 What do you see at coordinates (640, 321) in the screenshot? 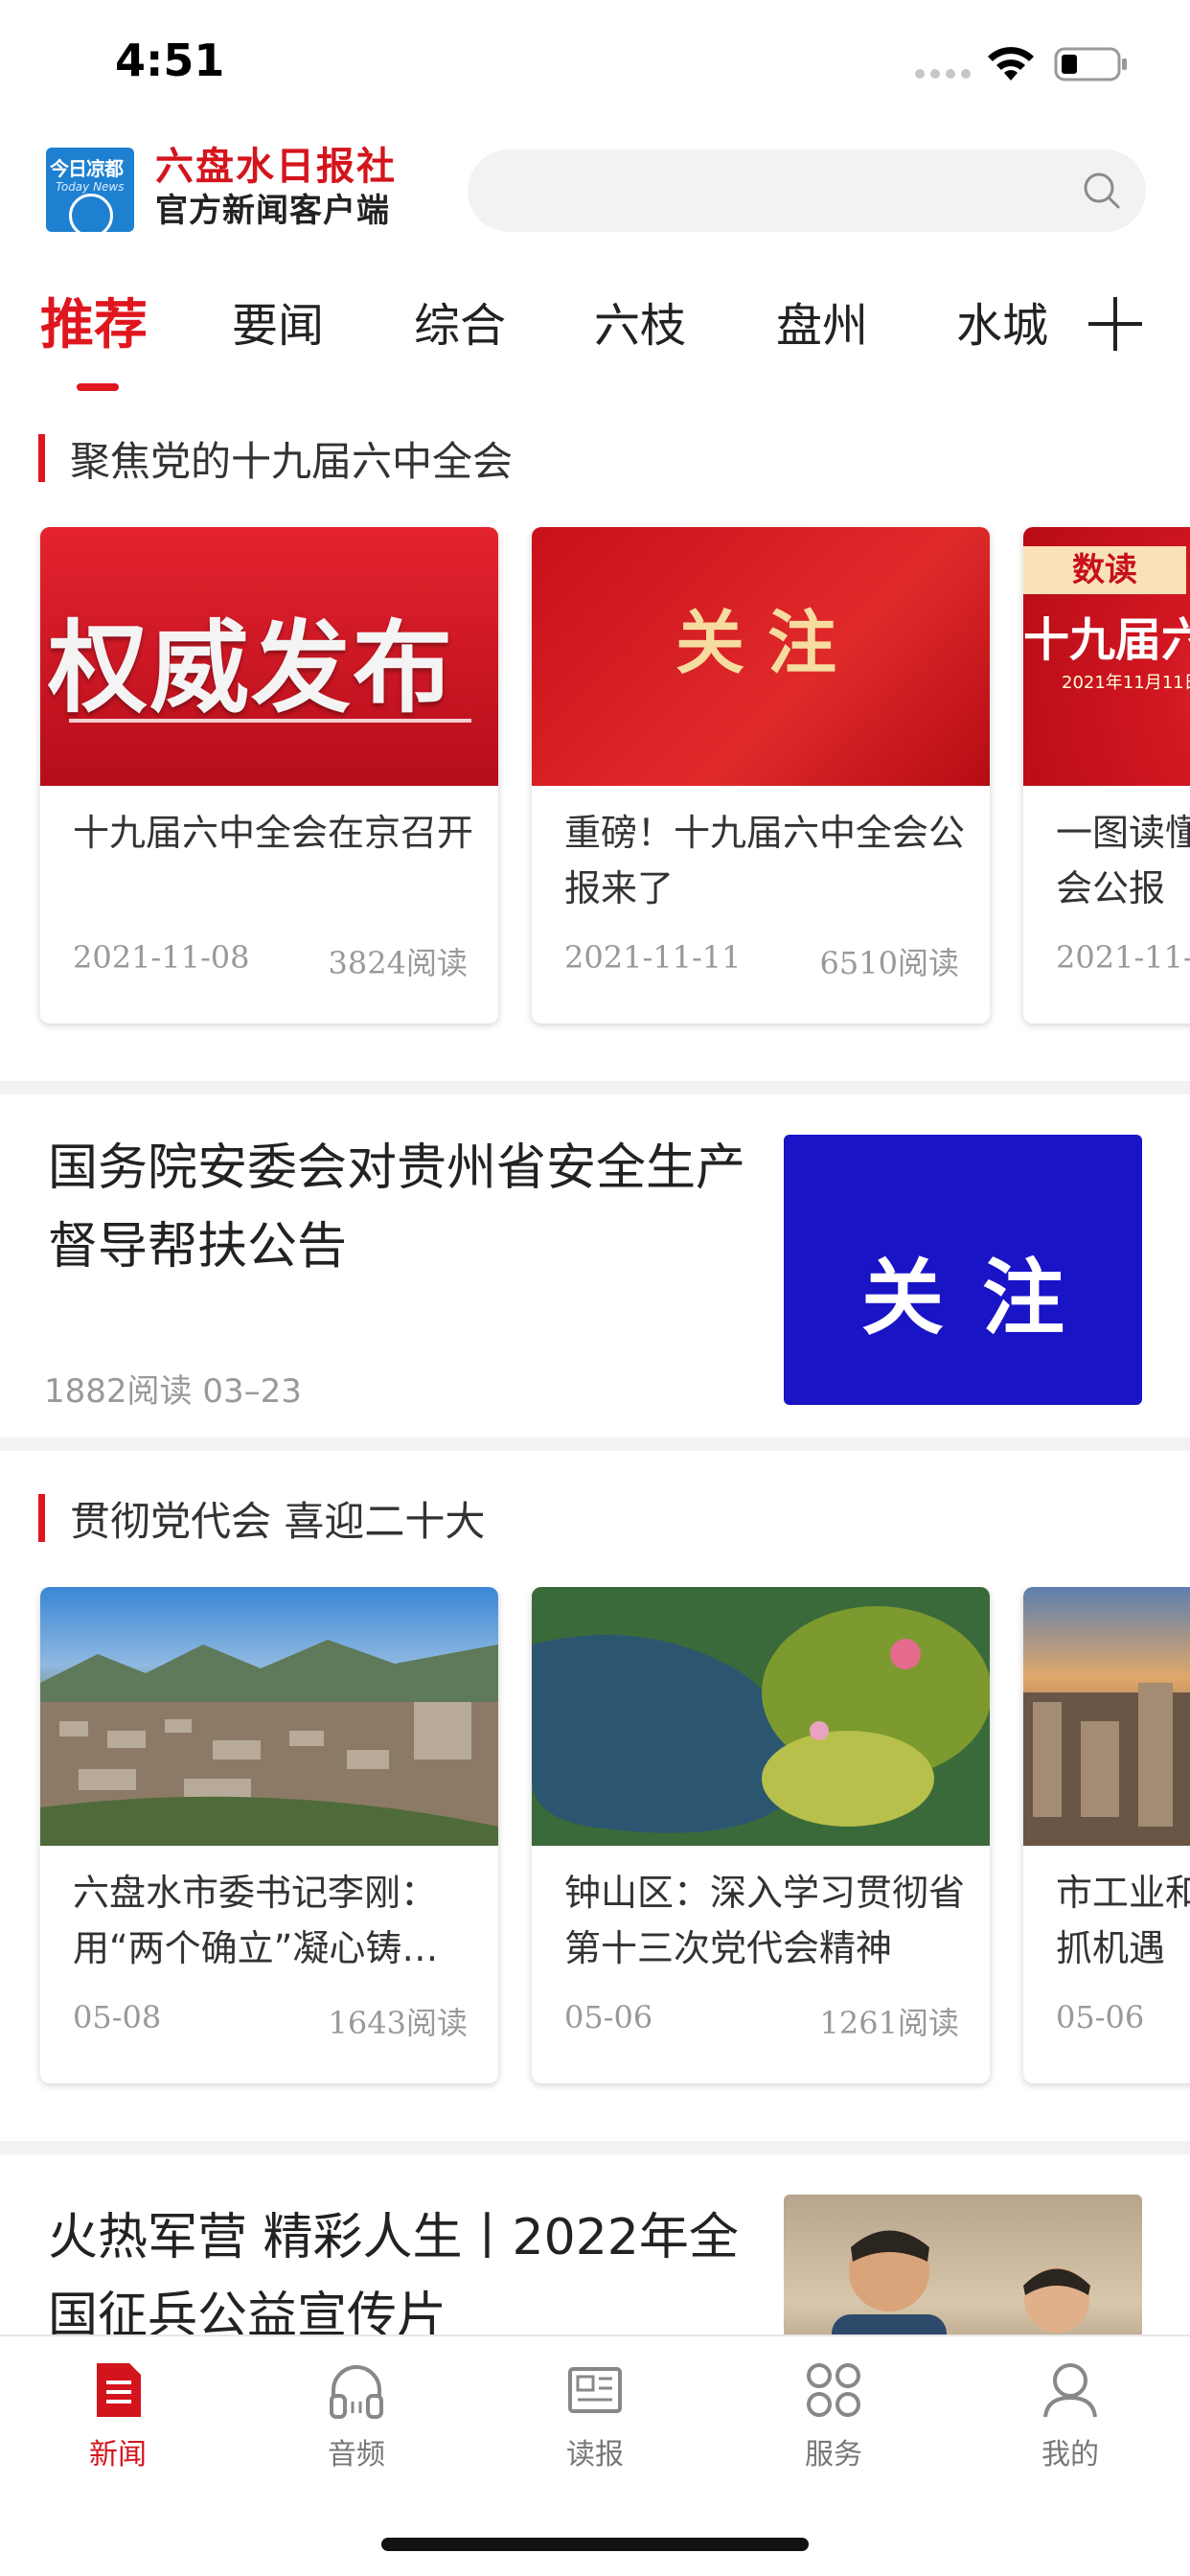
I see `tab-liuzhi: 六枝` at bounding box center [640, 321].